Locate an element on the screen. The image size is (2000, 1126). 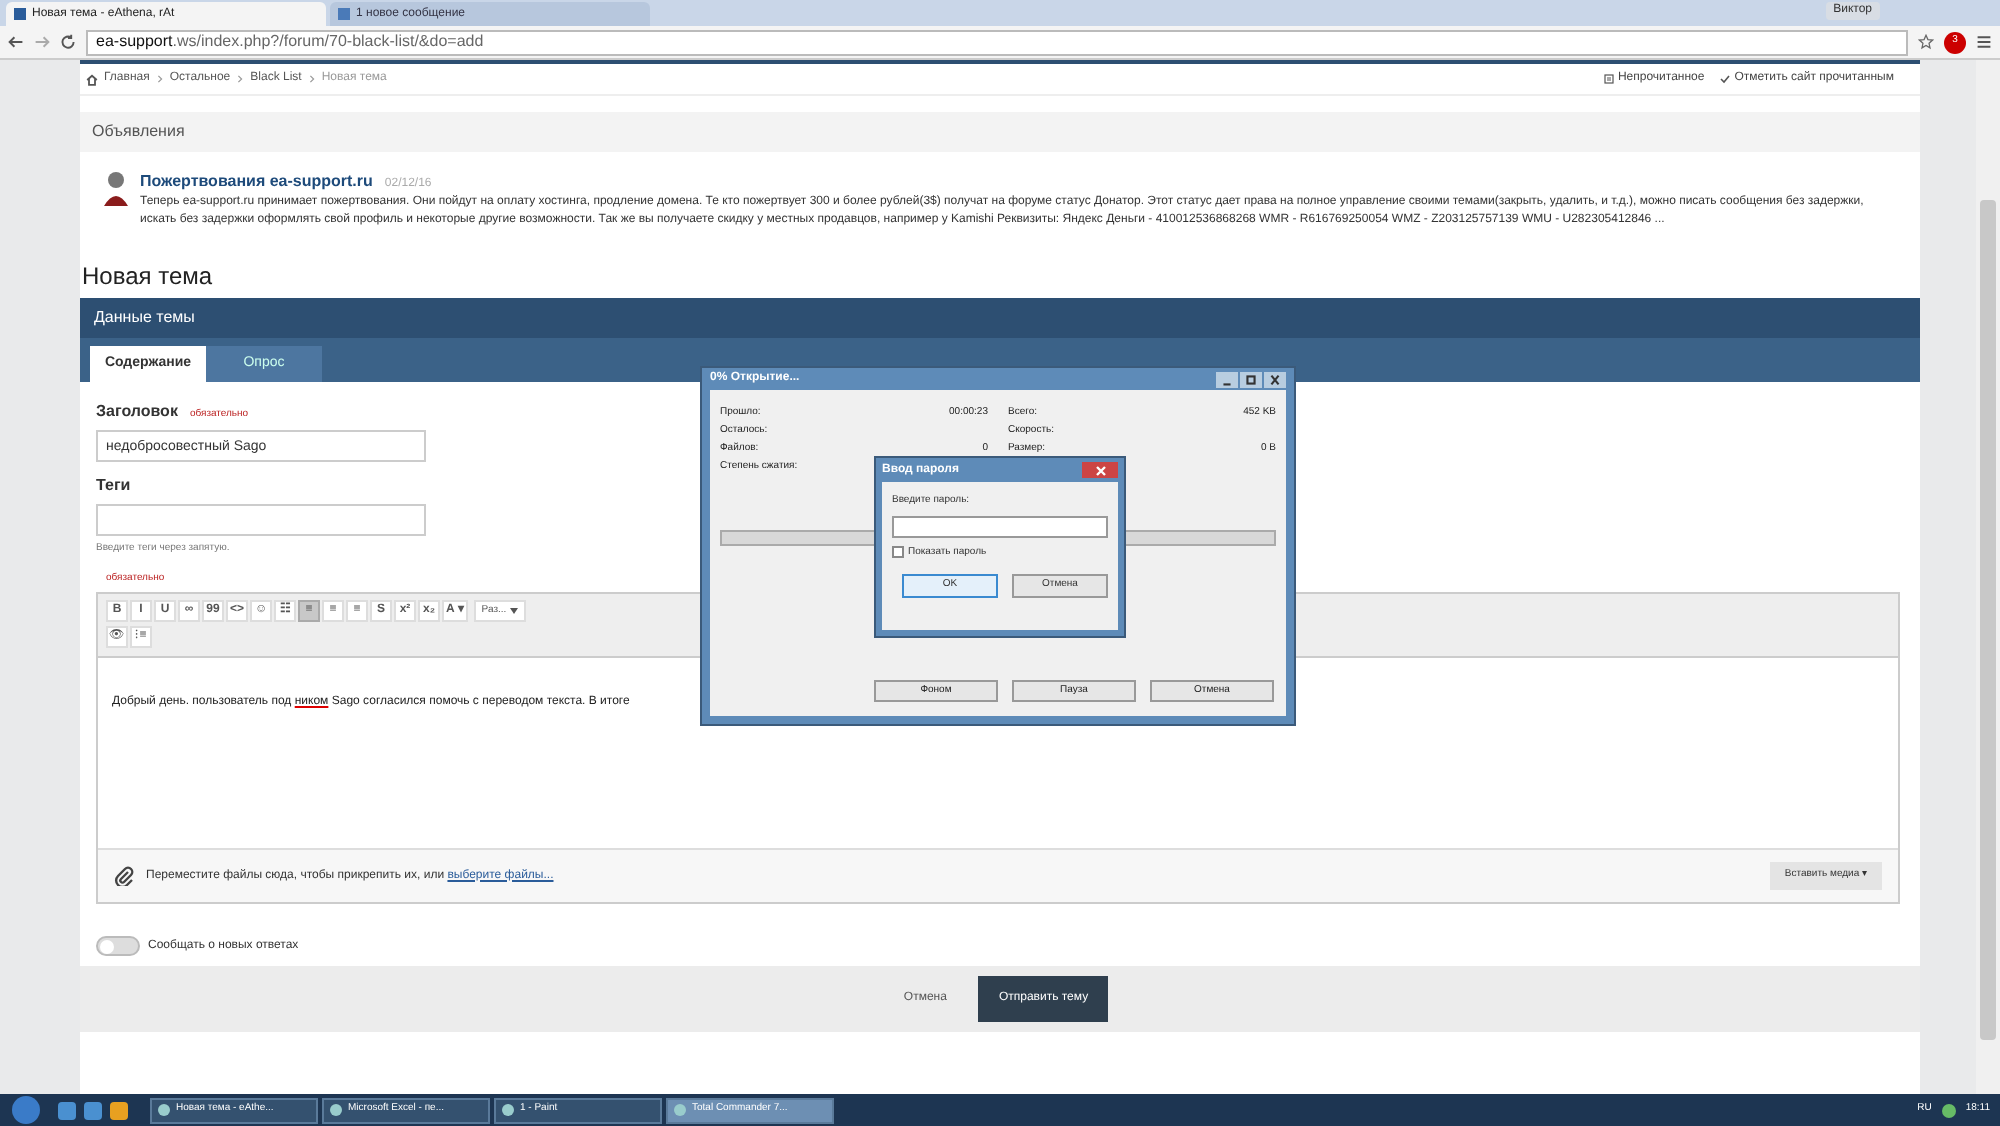
home-icon is located at coordinates (92, 79).